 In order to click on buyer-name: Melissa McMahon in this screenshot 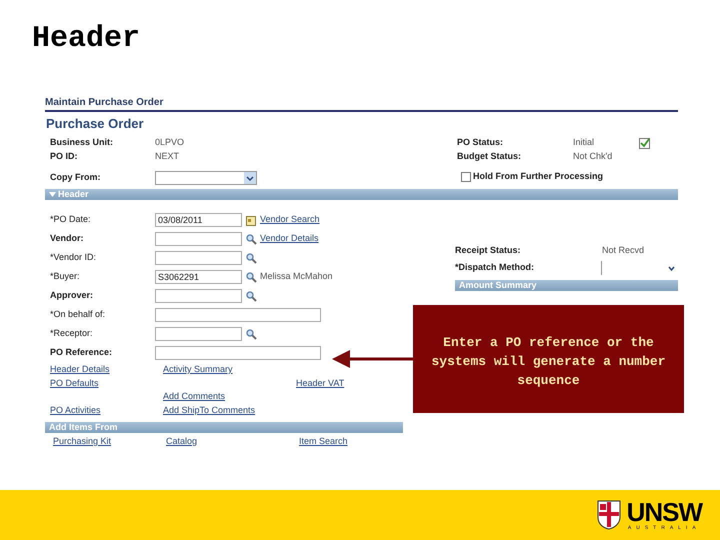, I will do `click(296, 277)`.